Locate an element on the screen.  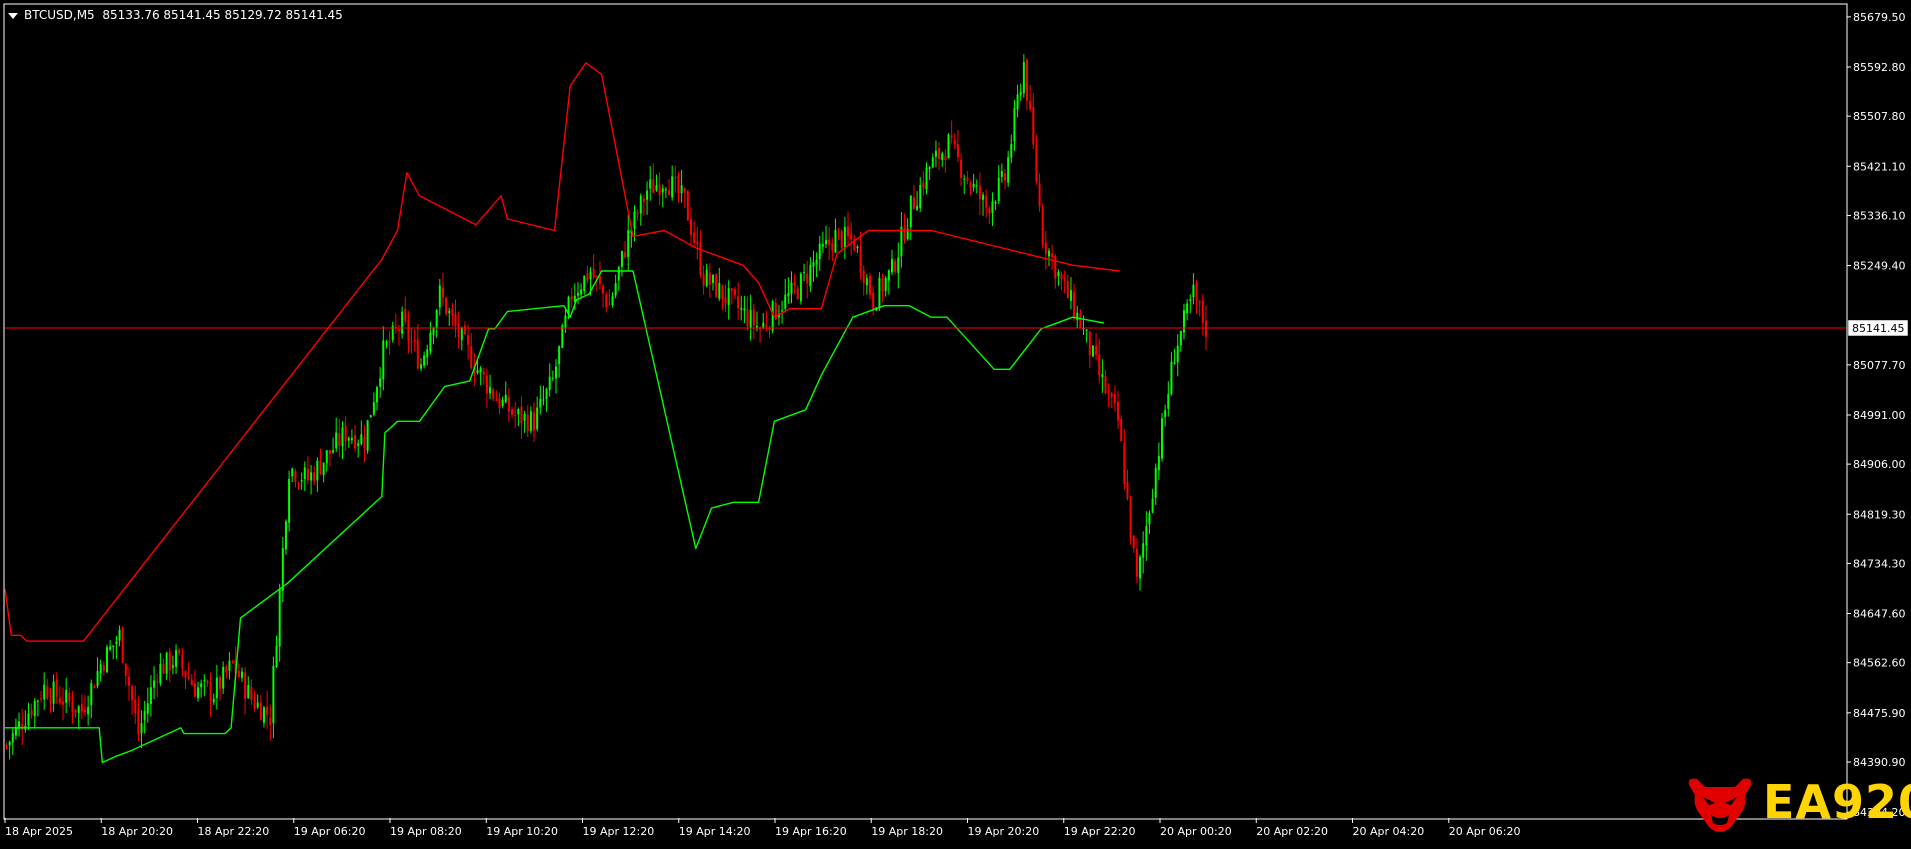
x-tick-label: 20 Apr 06:20 is located at coordinates (1485, 831).